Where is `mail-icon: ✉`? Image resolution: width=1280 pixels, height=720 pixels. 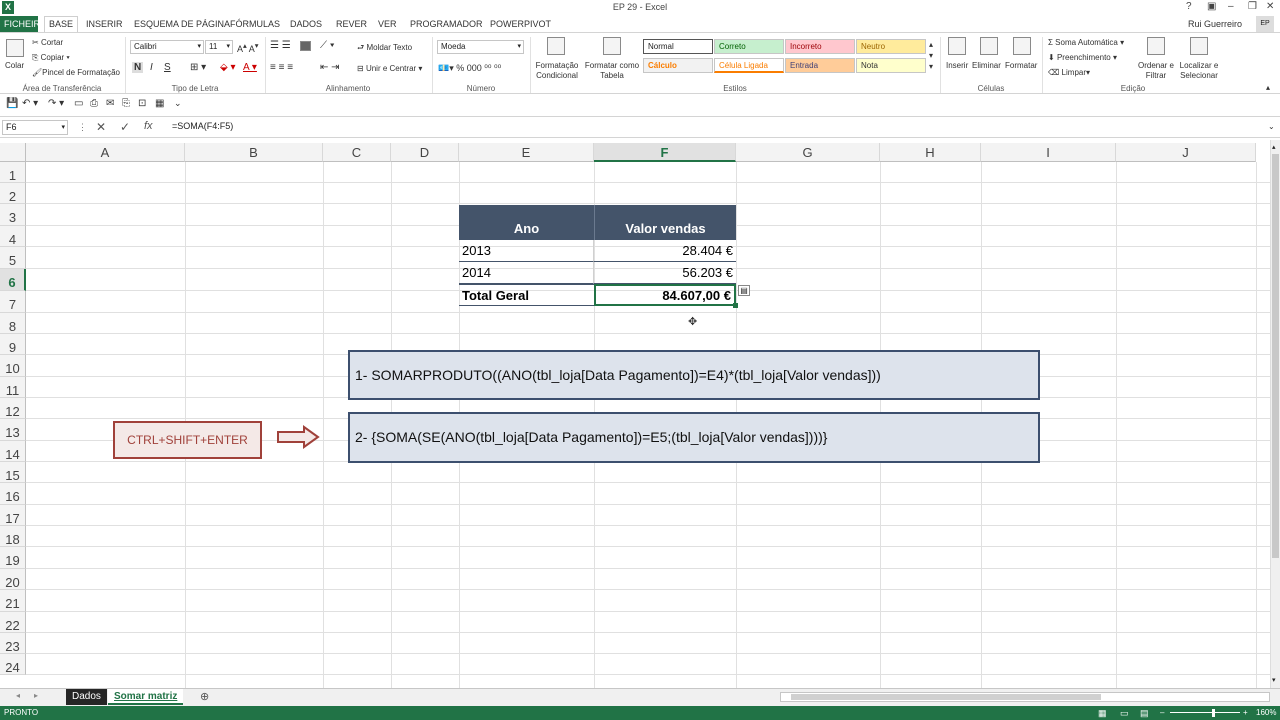 mail-icon: ✉ is located at coordinates (110, 103).